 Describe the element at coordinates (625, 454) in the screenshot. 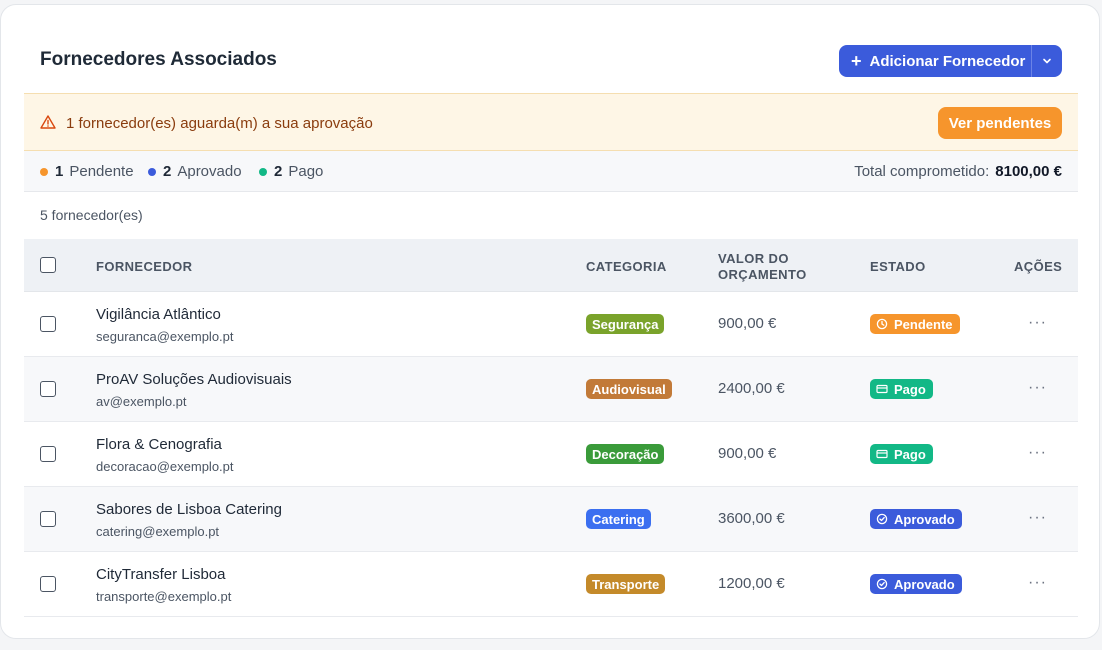

I see `category-badge: Decoração` at that location.